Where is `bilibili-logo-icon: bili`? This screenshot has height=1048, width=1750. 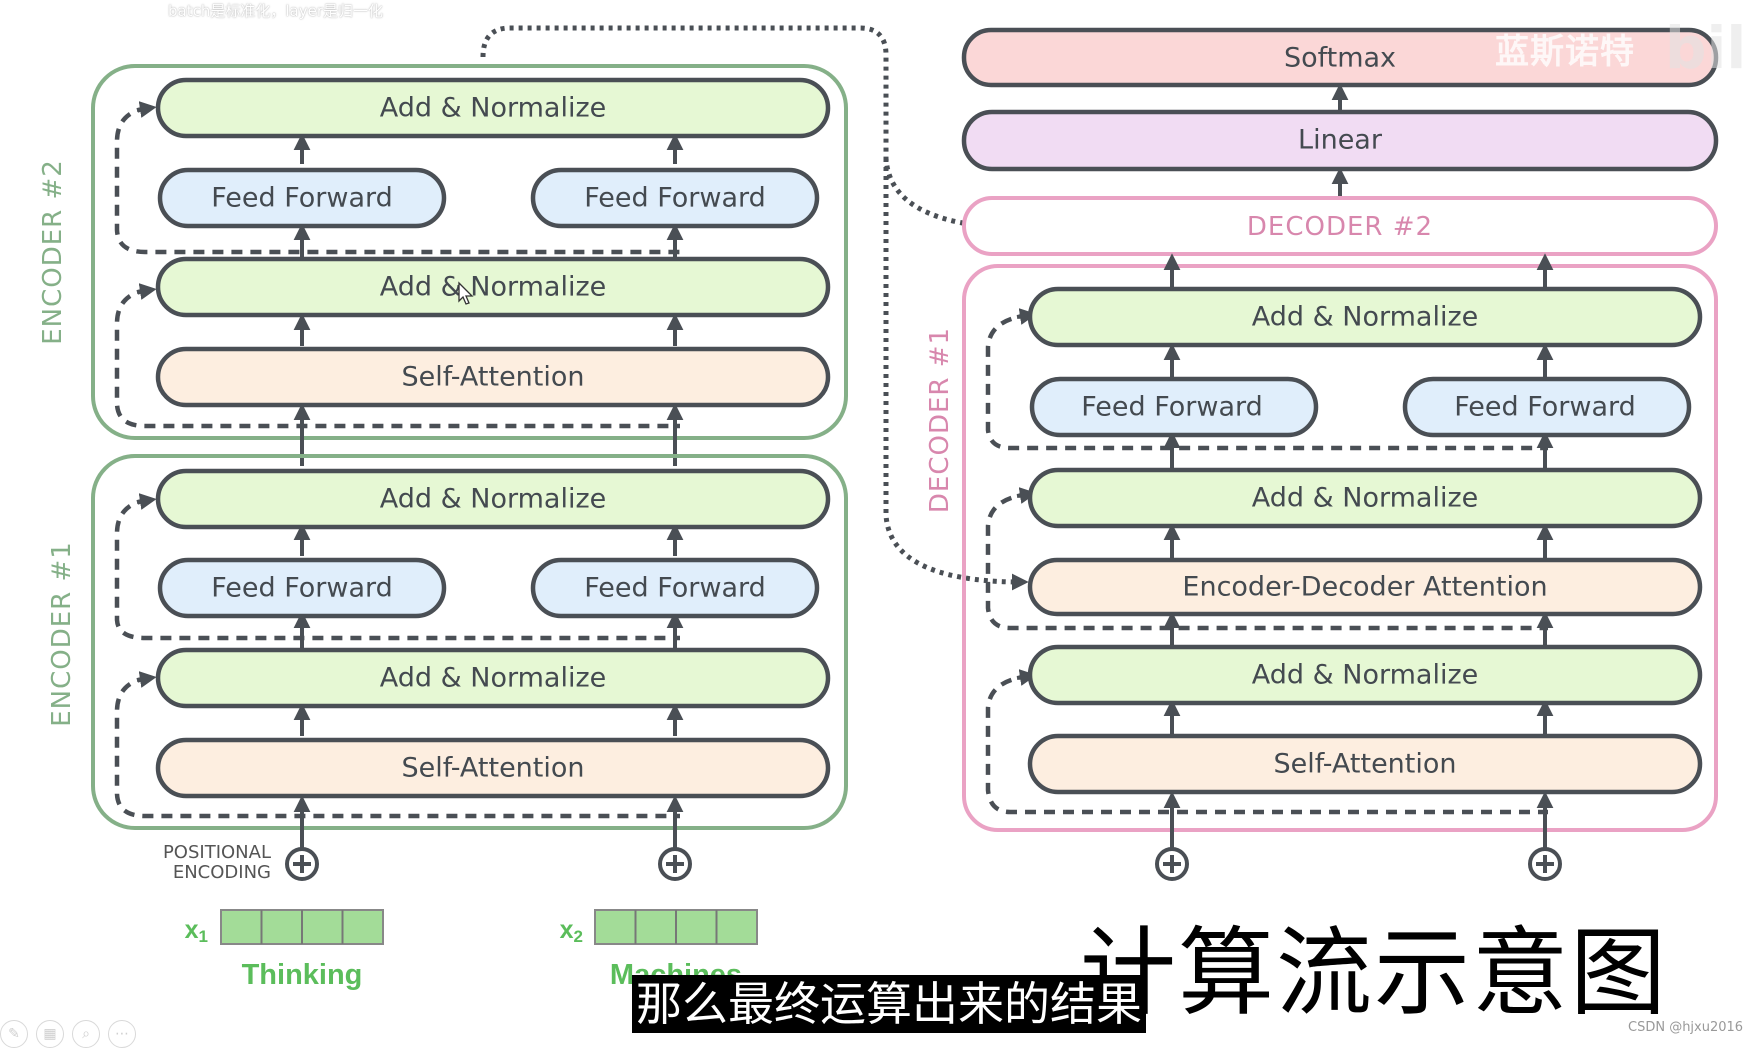 bilibili-logo-icon: bili is located at coordinates (1707, 48).